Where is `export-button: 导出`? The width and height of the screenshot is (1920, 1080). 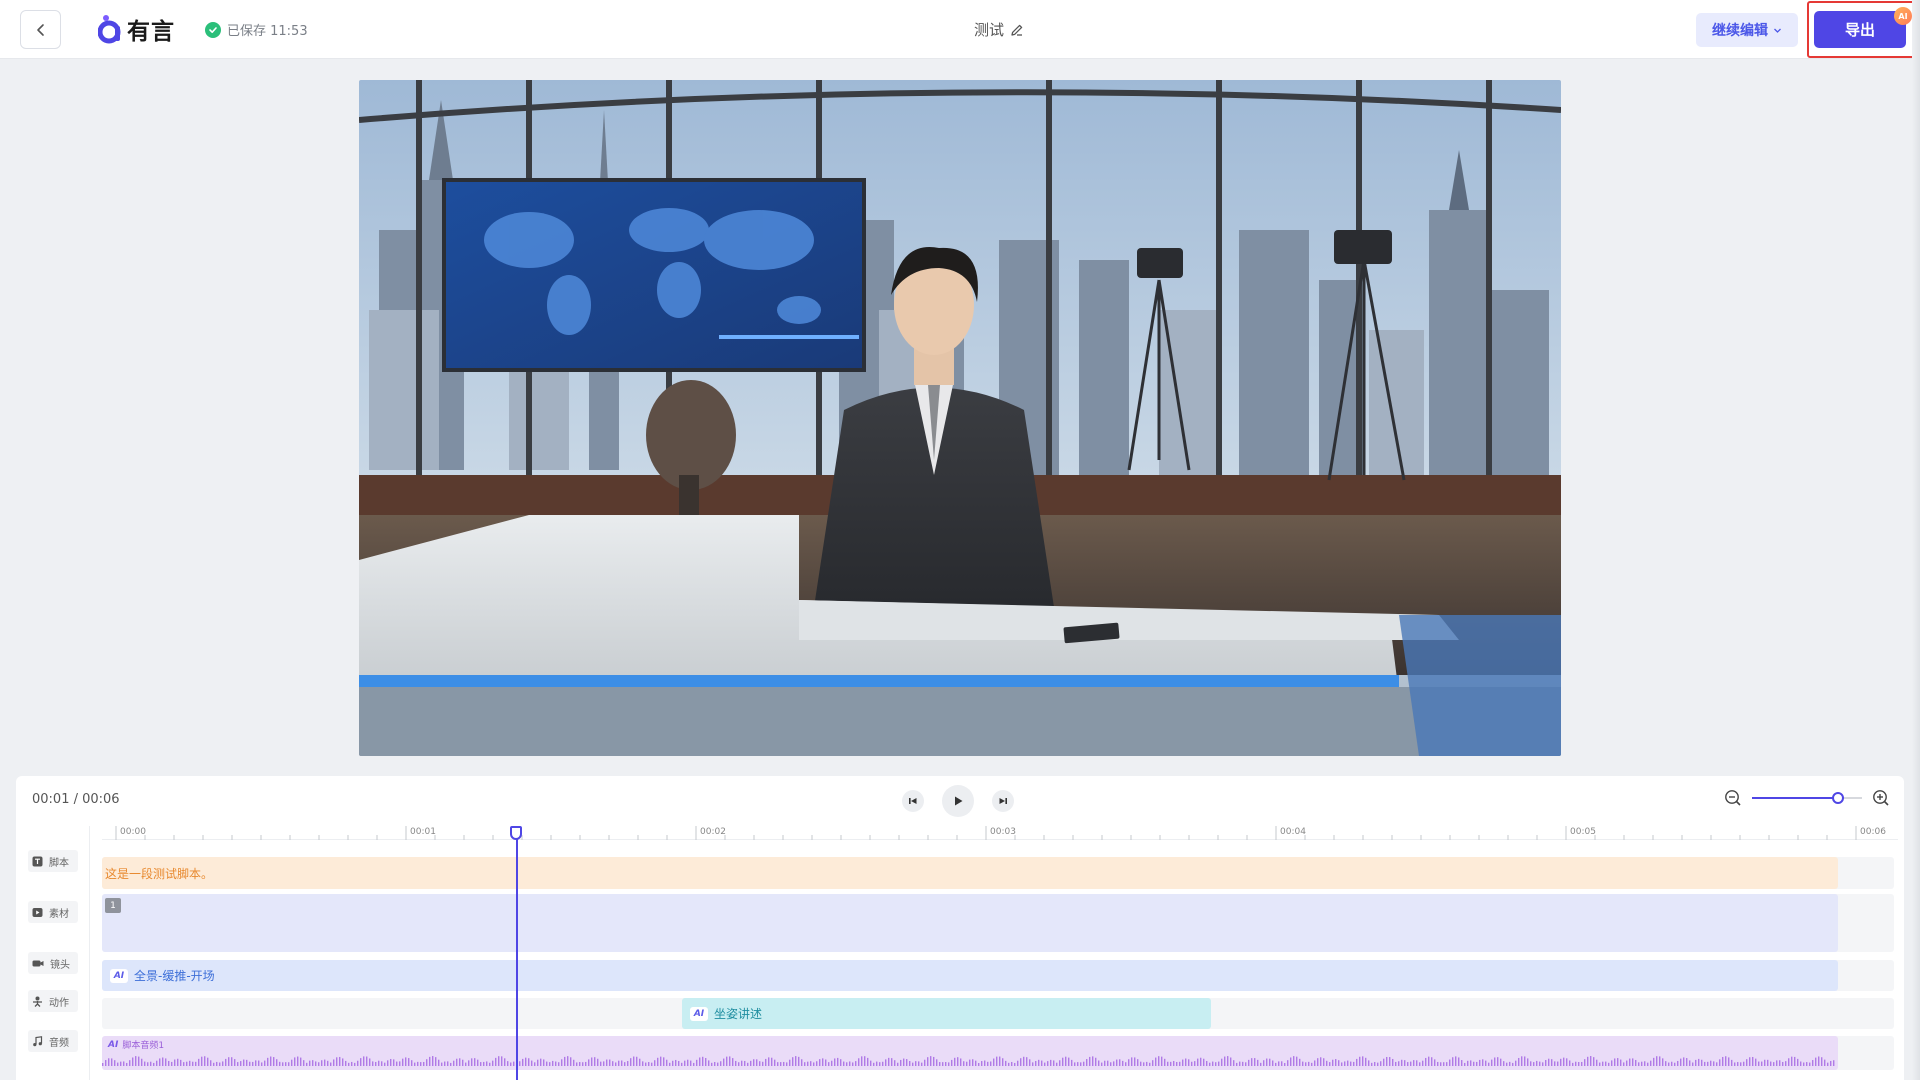 export-button: 导出 is located at coordinates (1860, 29).